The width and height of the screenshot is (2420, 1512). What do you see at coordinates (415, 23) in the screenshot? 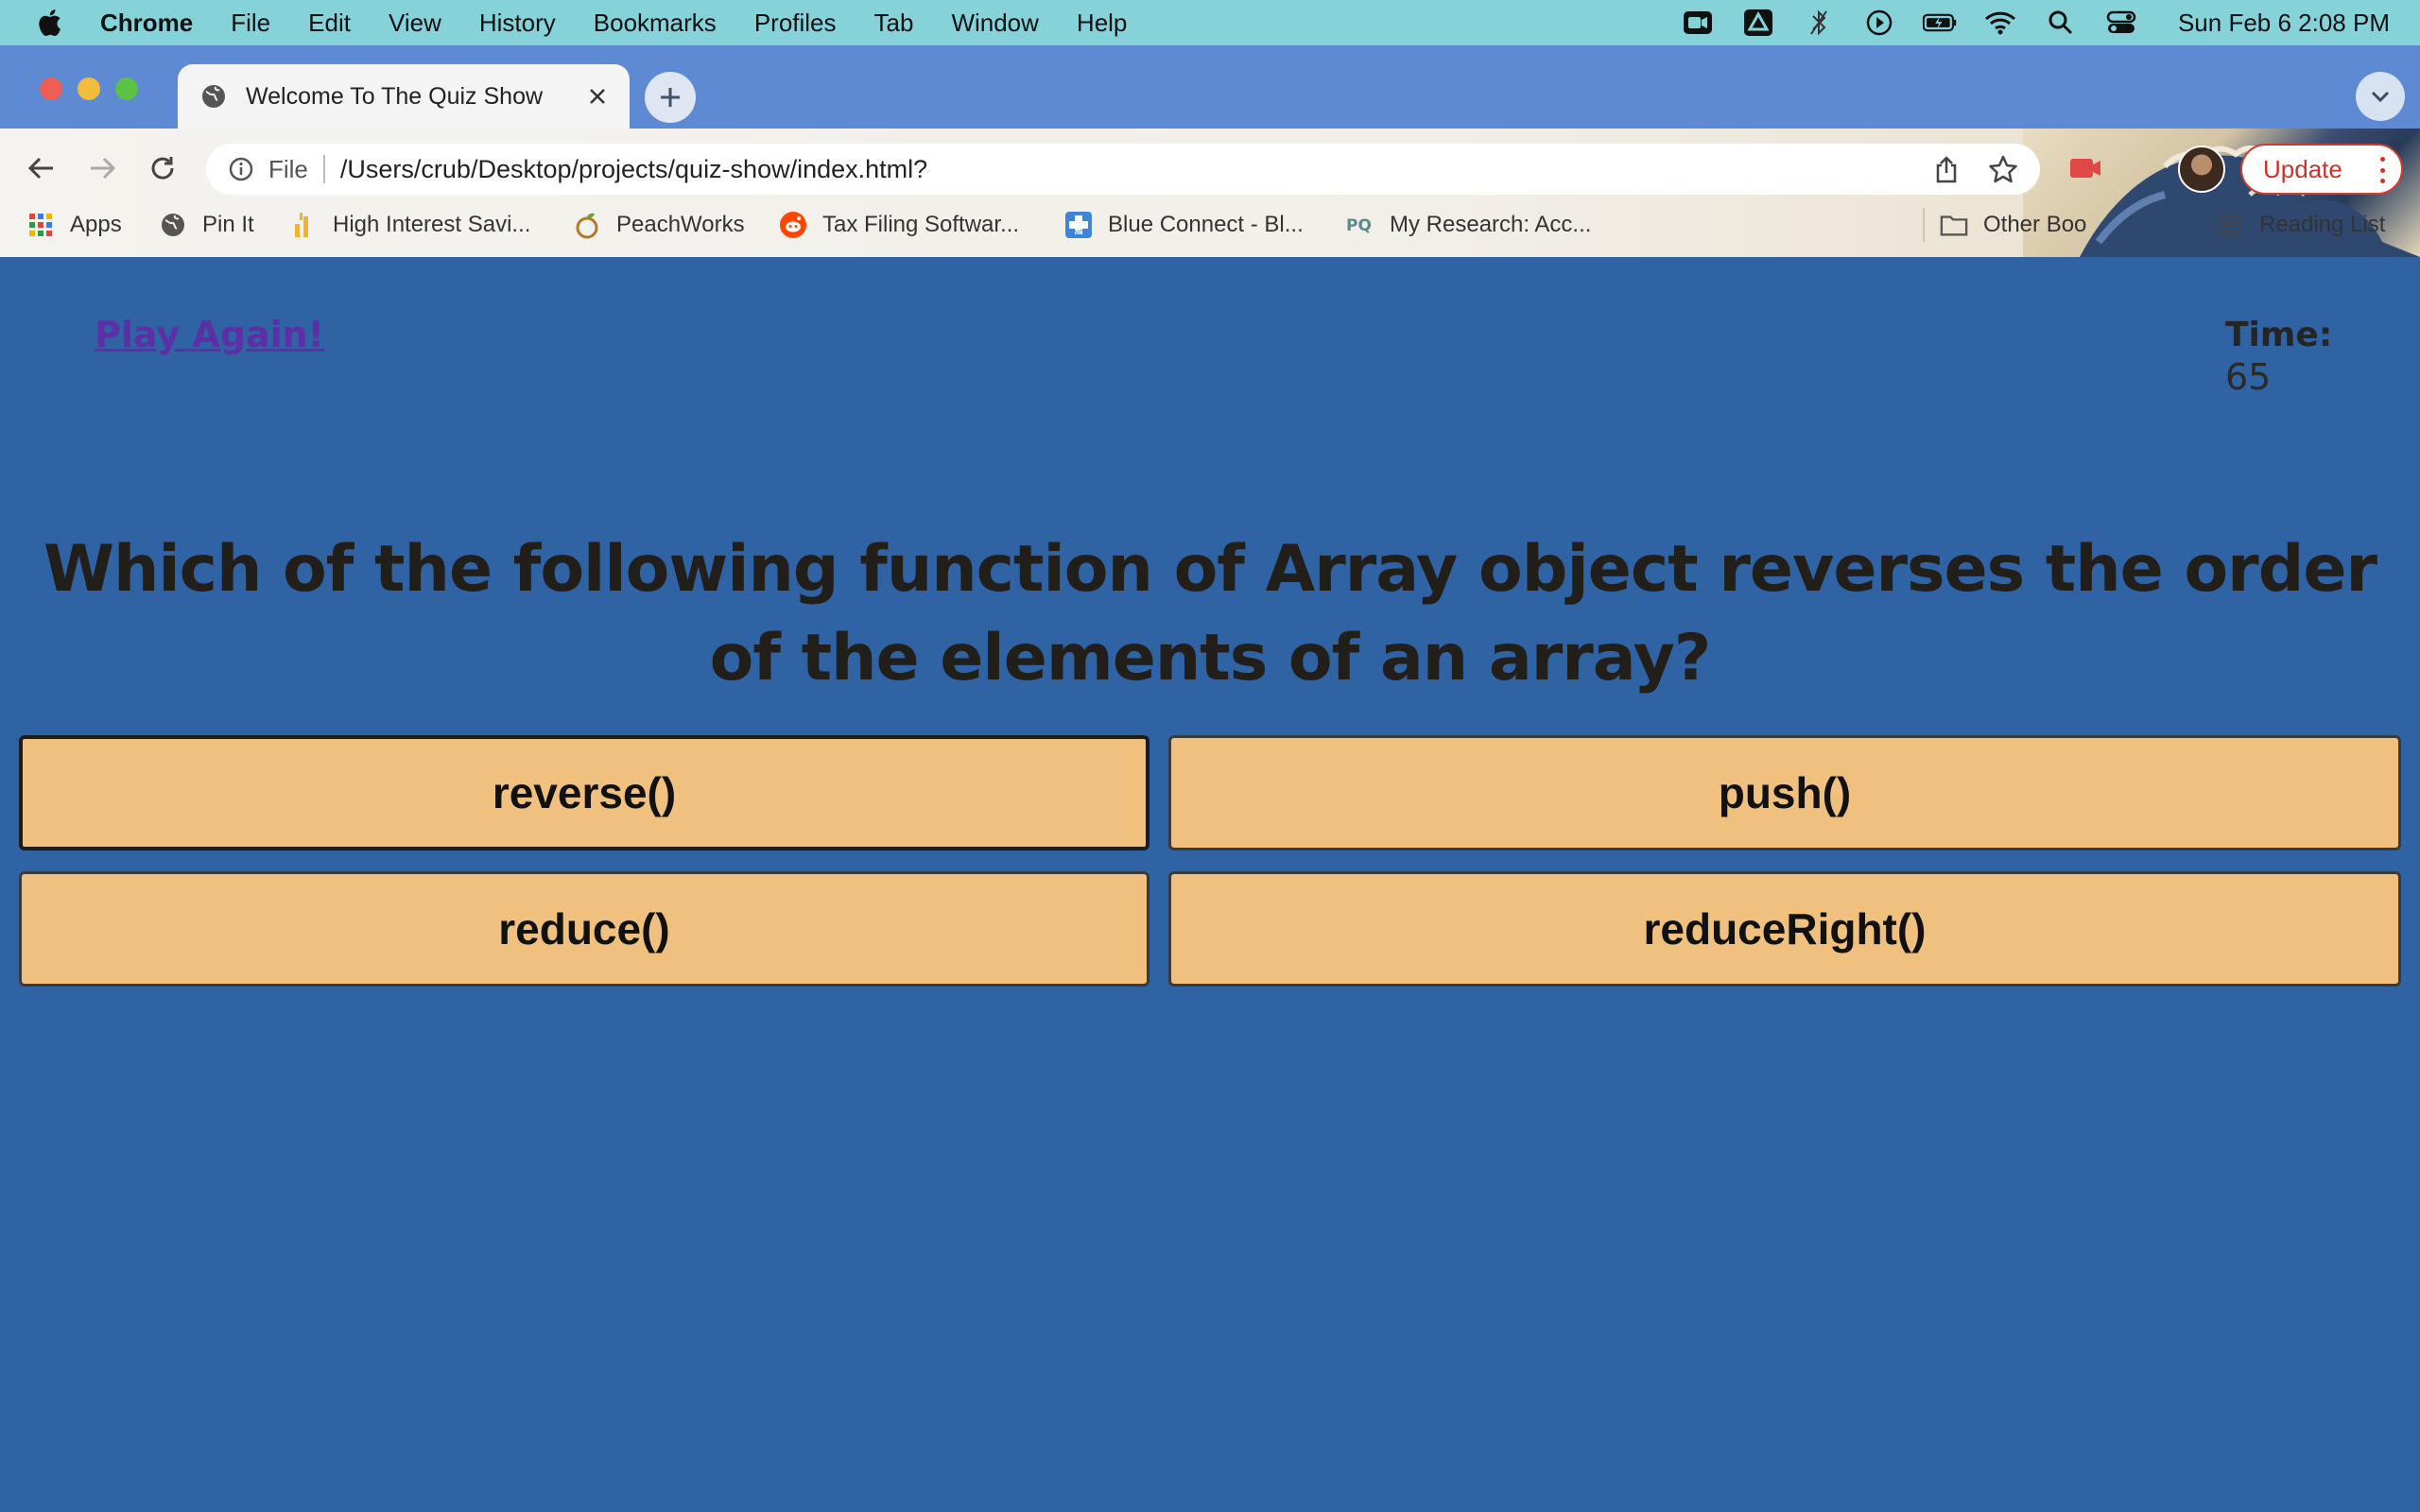
I see `menu-view: View` at bounding box center [415, 23].